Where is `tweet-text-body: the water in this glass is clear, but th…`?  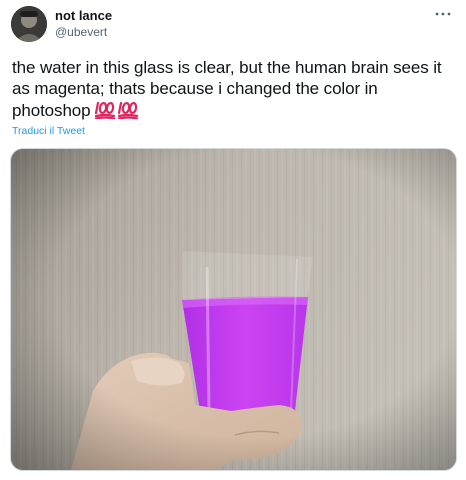 tweet-text-body: the water in this glass is clear, but th… is located at coordinates (227, 89).